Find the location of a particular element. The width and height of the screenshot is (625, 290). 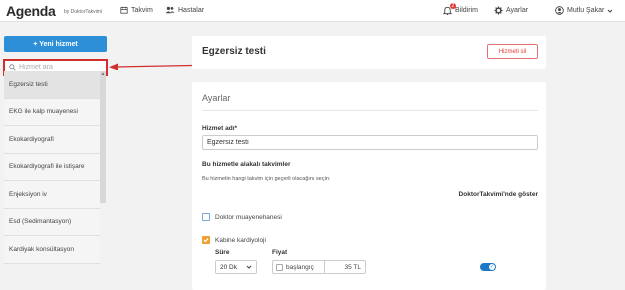

service-name-label: Hizmet adı* is located at coordinates (220, 128).